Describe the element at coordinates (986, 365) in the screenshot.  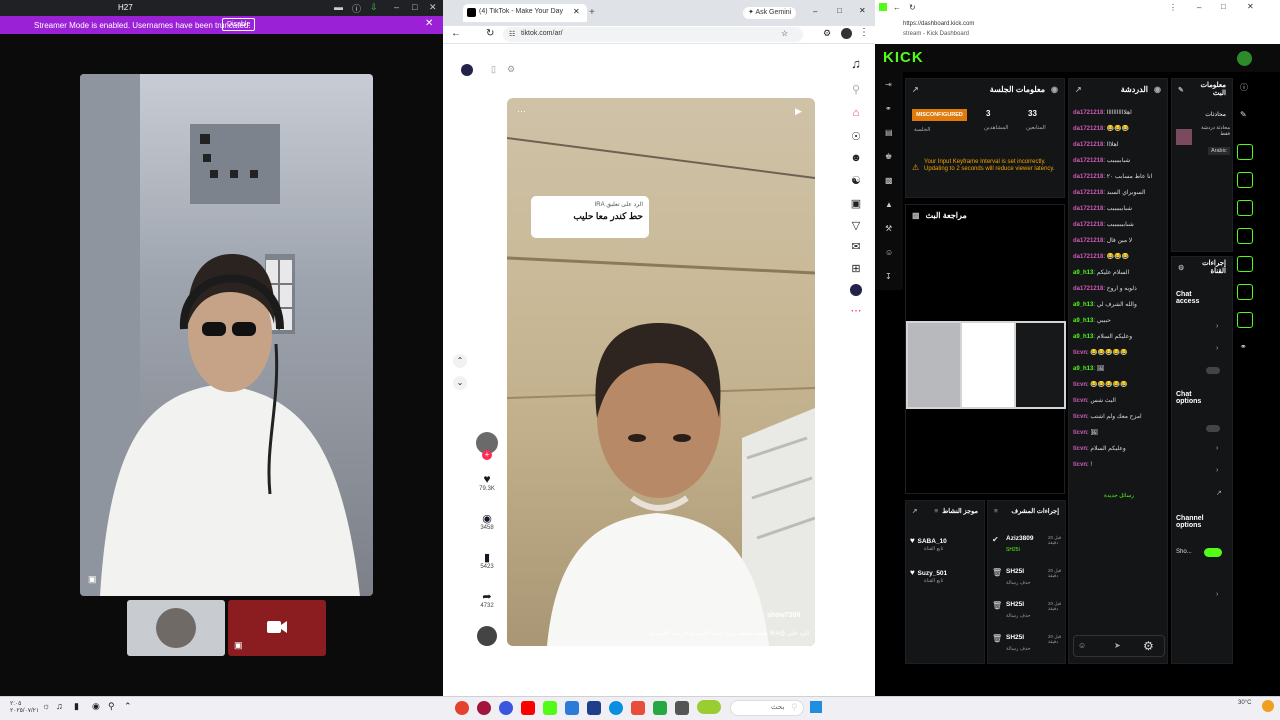
I see `stream-preview` at that location.